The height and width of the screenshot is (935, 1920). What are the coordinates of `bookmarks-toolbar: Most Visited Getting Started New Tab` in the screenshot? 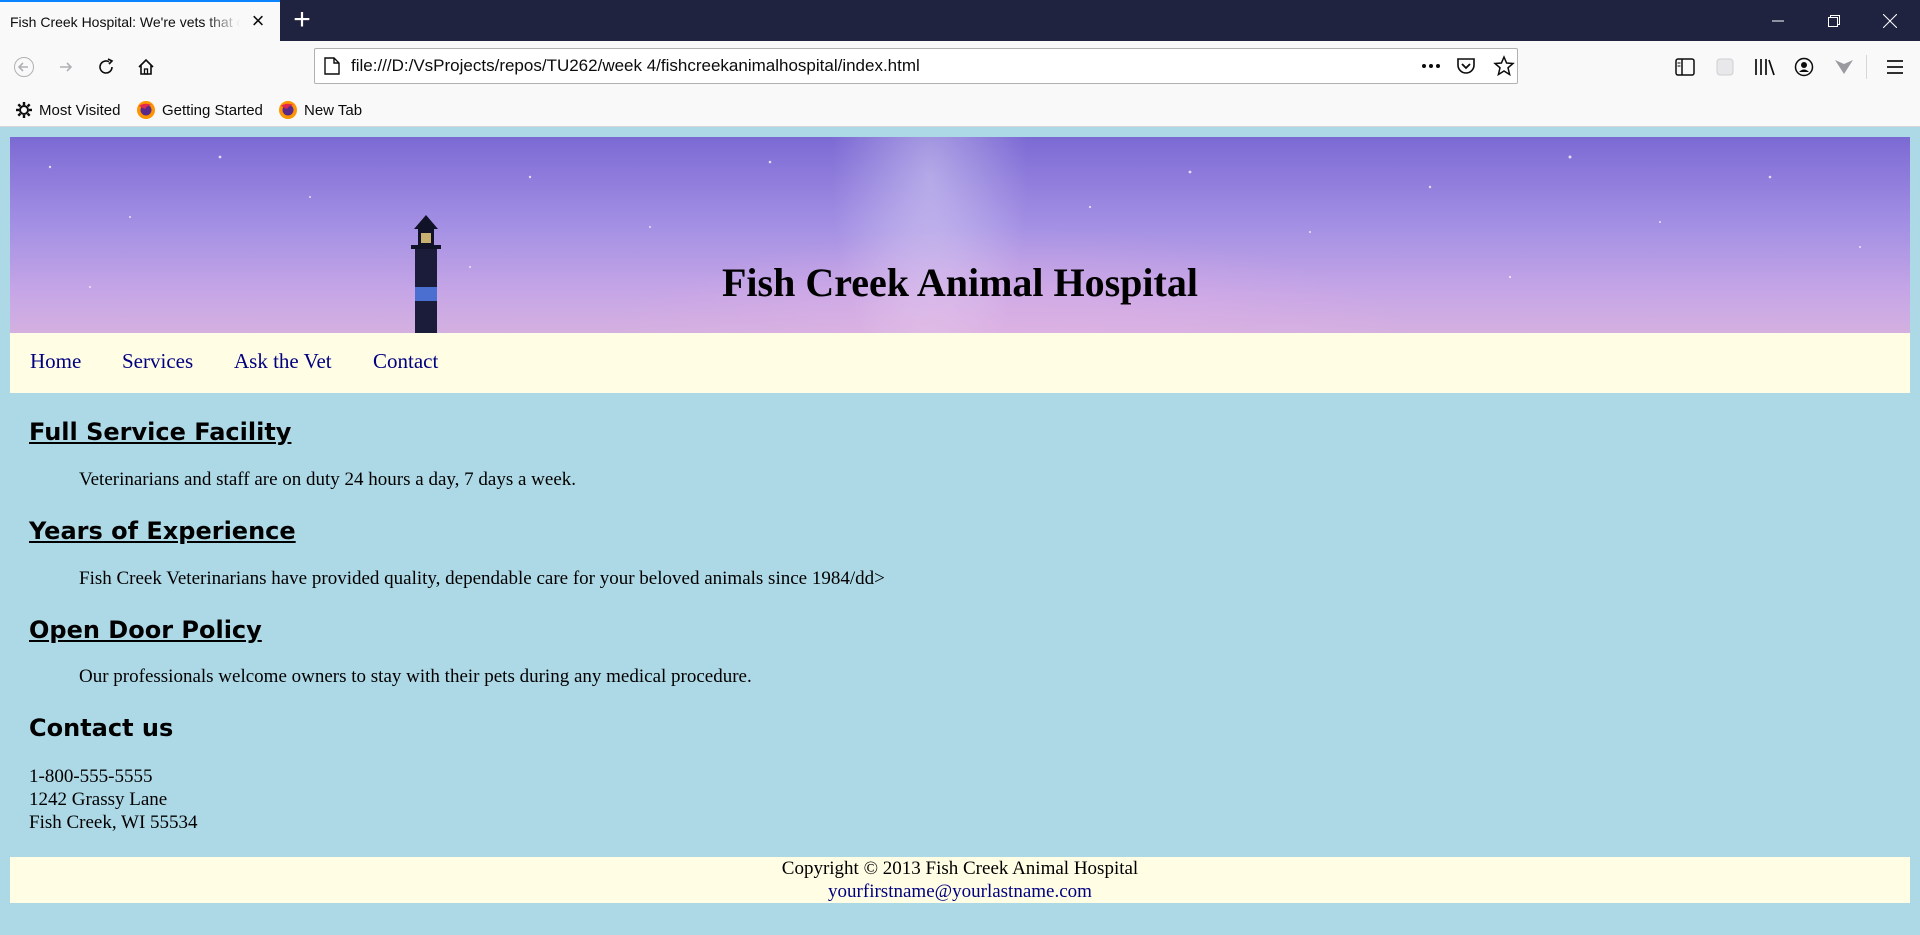 It's located at (960, 110).